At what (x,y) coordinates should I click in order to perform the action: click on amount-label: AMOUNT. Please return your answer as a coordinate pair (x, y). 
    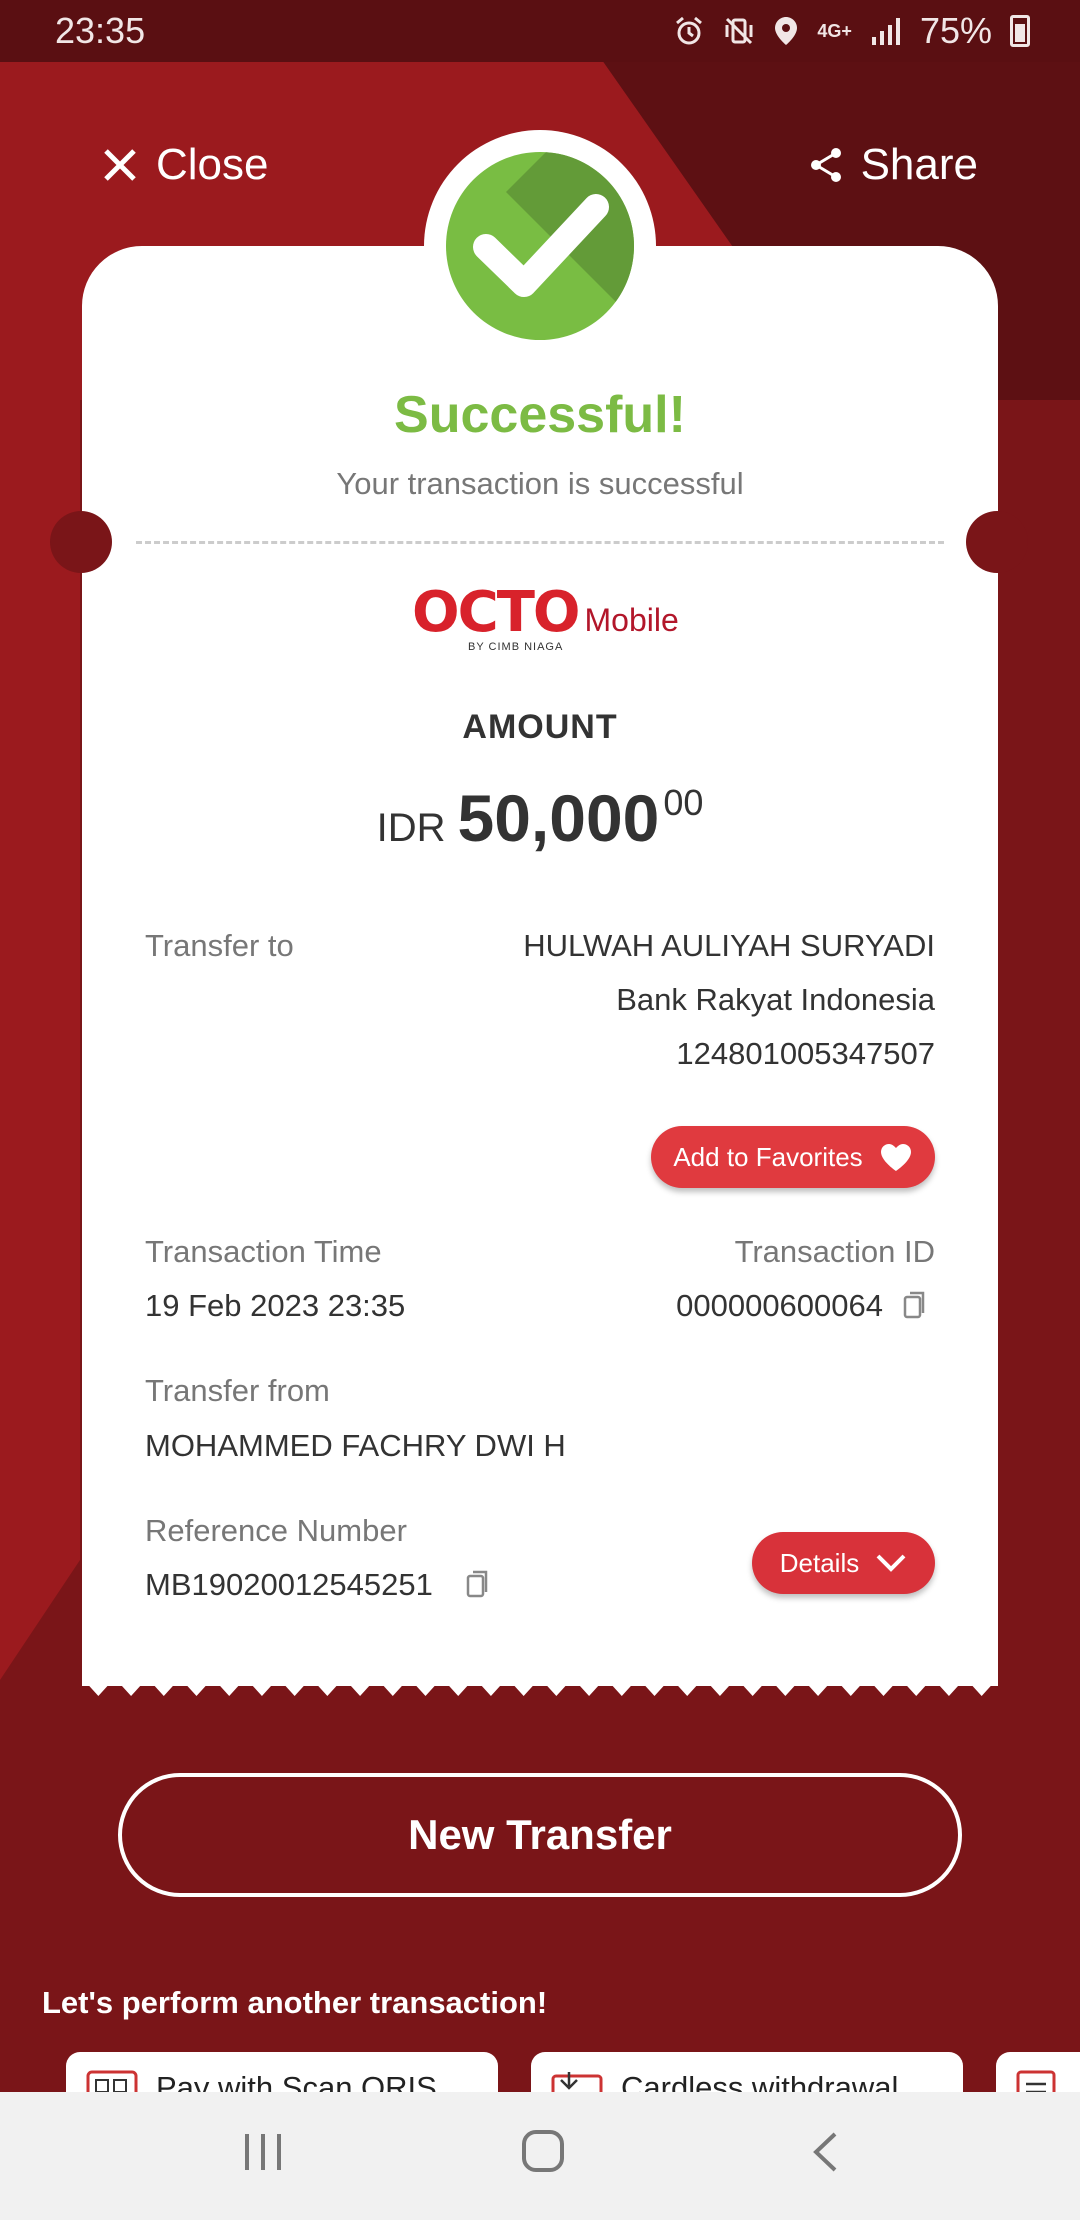
    Looking at the image, I should click on (540, 727).